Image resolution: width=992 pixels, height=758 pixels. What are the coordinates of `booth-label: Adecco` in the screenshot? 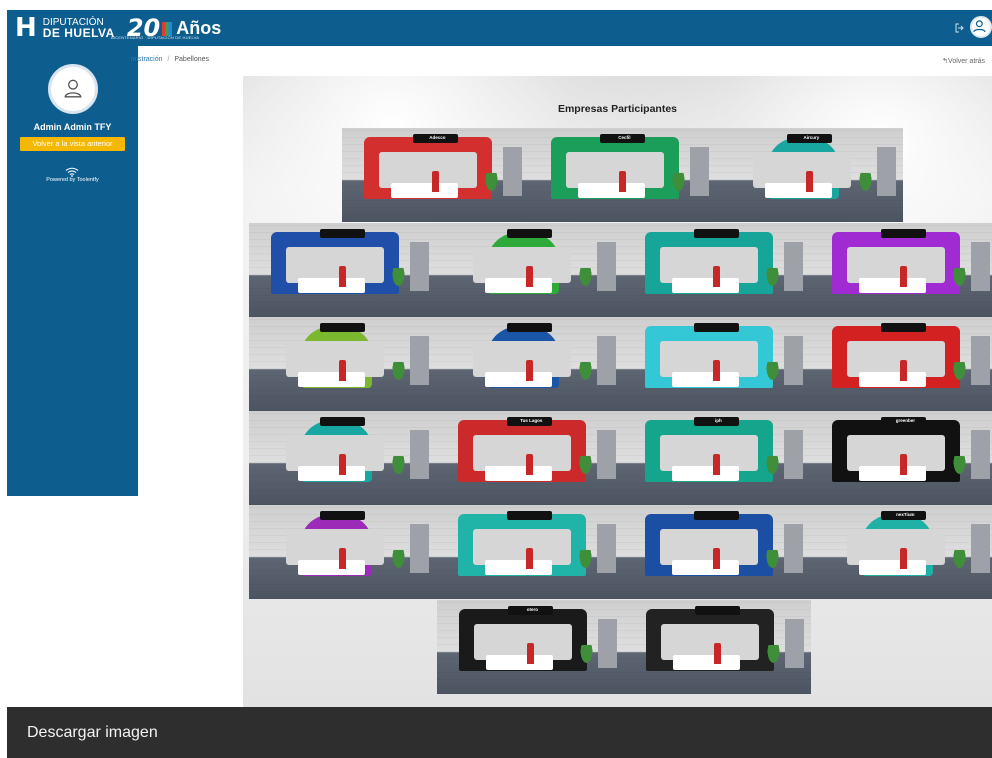 It's located at (437, 137).